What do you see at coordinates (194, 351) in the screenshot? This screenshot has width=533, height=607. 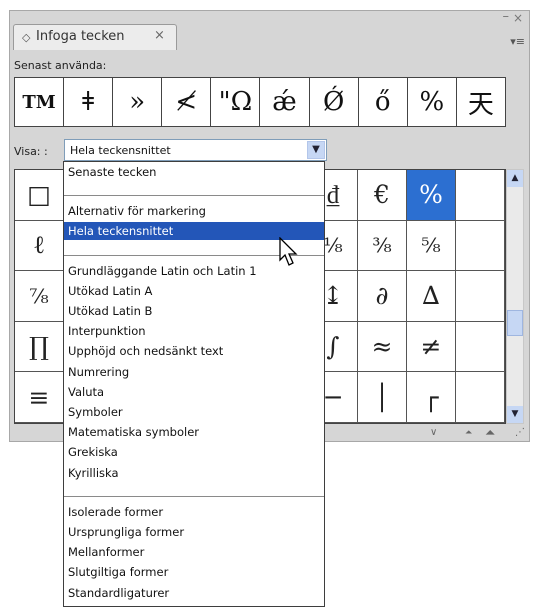 I see `dropdown-item: Upphöjd och nedsänkt text` at bounding box center [194, 351].